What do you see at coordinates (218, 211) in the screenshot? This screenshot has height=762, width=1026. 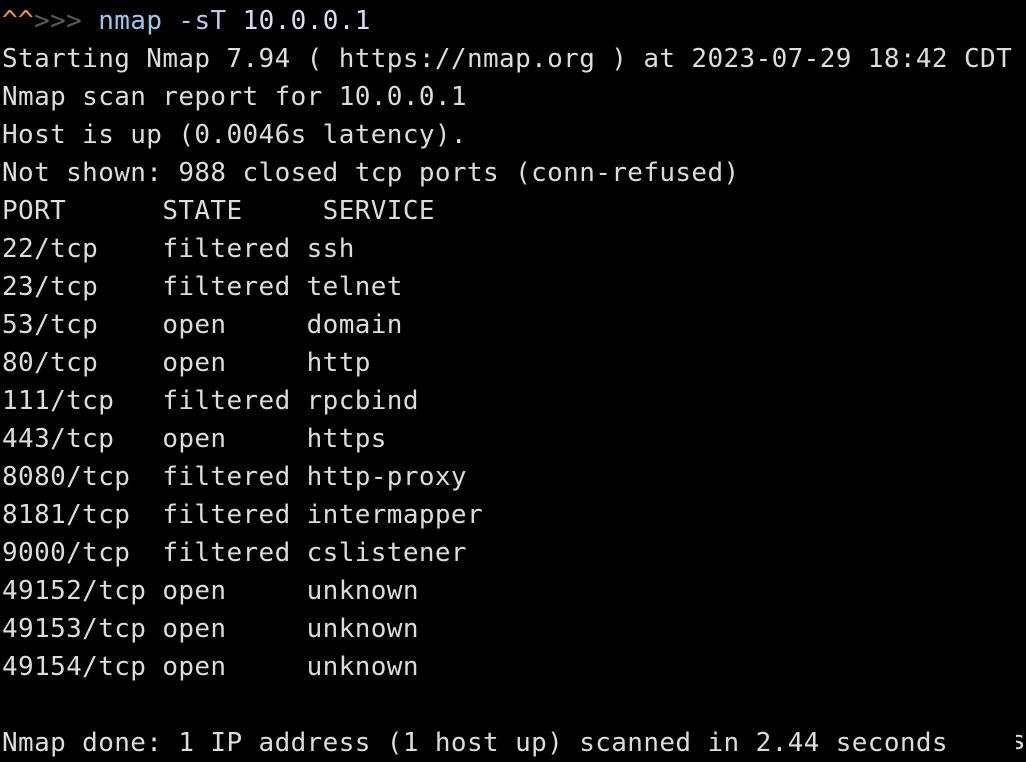 I see `port-table-header: PORT STATE SERVICE` at bounding box center [218, 211].